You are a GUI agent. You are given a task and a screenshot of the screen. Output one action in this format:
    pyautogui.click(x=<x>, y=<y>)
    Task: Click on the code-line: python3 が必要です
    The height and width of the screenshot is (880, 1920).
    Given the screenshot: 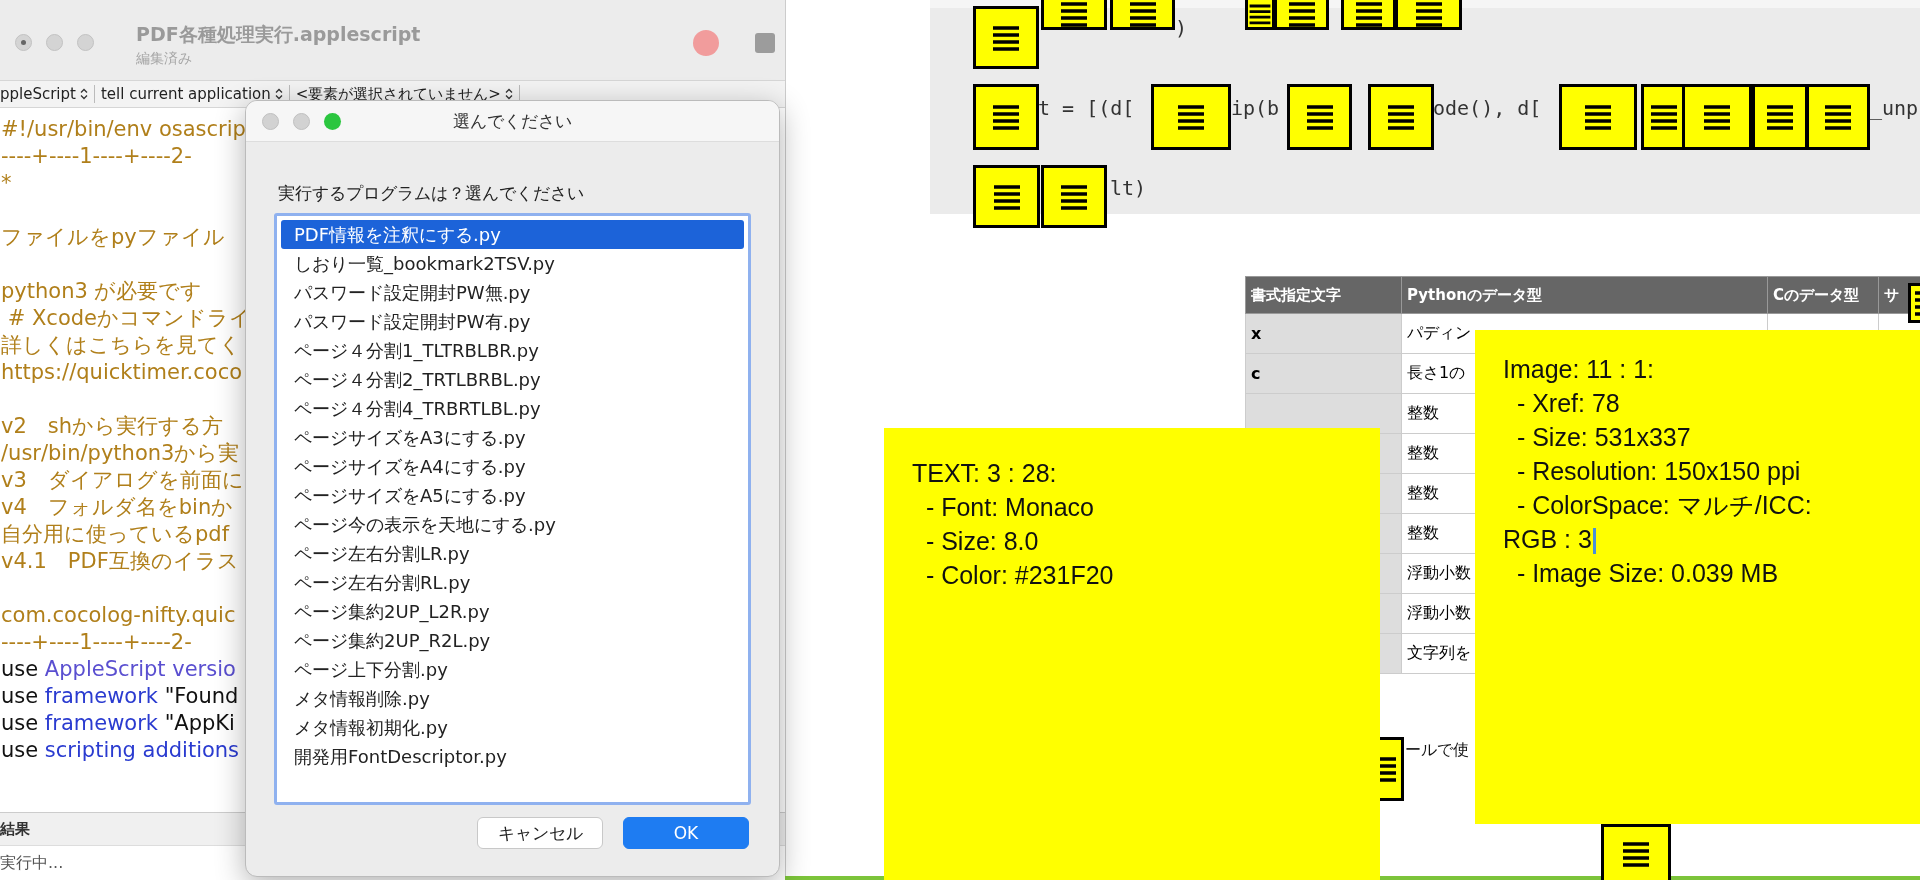 What is the action you would take?
    pyautogui.click(x=102, y=291)
    